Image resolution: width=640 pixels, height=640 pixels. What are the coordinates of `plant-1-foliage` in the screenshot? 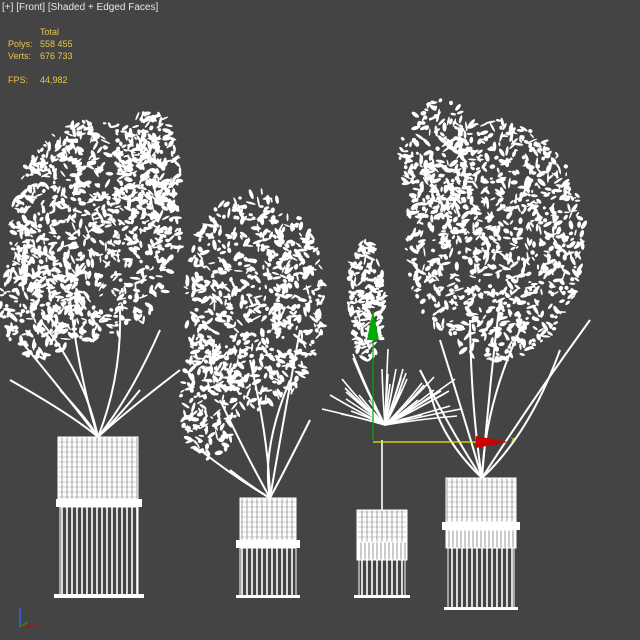 It's located at (92, 236).